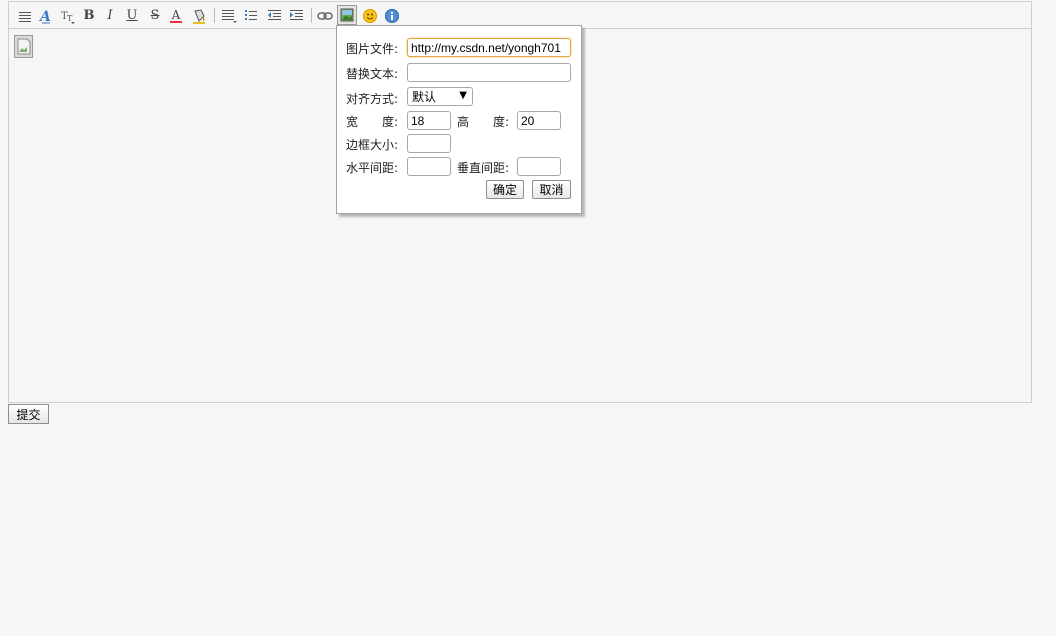 This screenshot has width=1056, height=636. Describe the element at coordinates (297, 15) in the screenshot. I see `indent-icon` at that location.